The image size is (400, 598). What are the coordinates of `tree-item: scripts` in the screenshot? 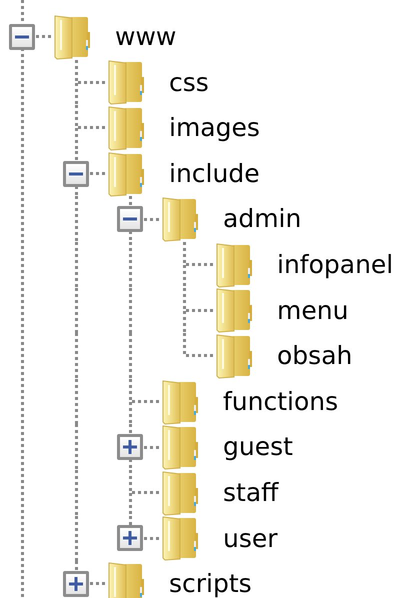 It's located at (210, 584).